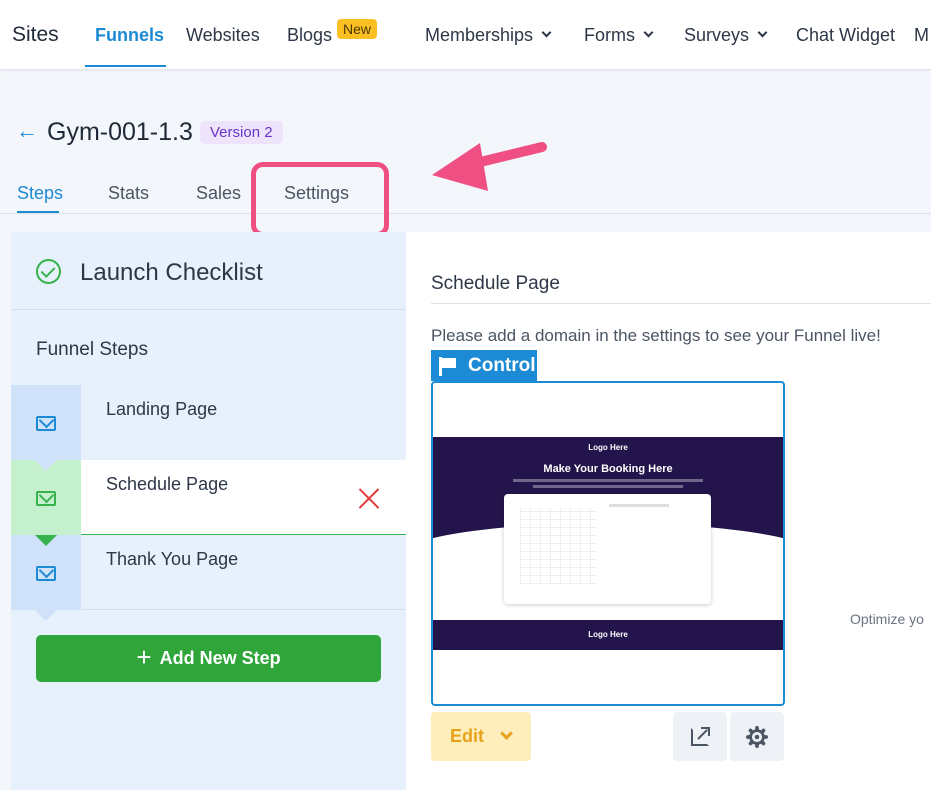 This screenshot has width=931, height=790. Describe the element at coordinates (40, 193) in the screenshot. I see `tab-steps: Steps` at that location.